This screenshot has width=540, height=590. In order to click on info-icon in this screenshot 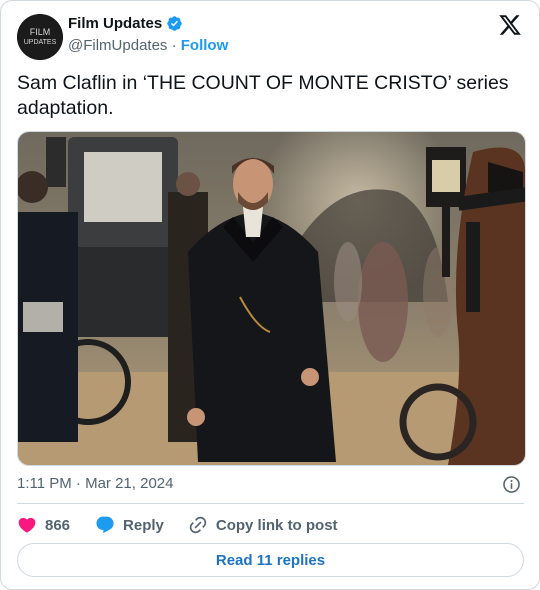, I will do `click(511, 484)`.